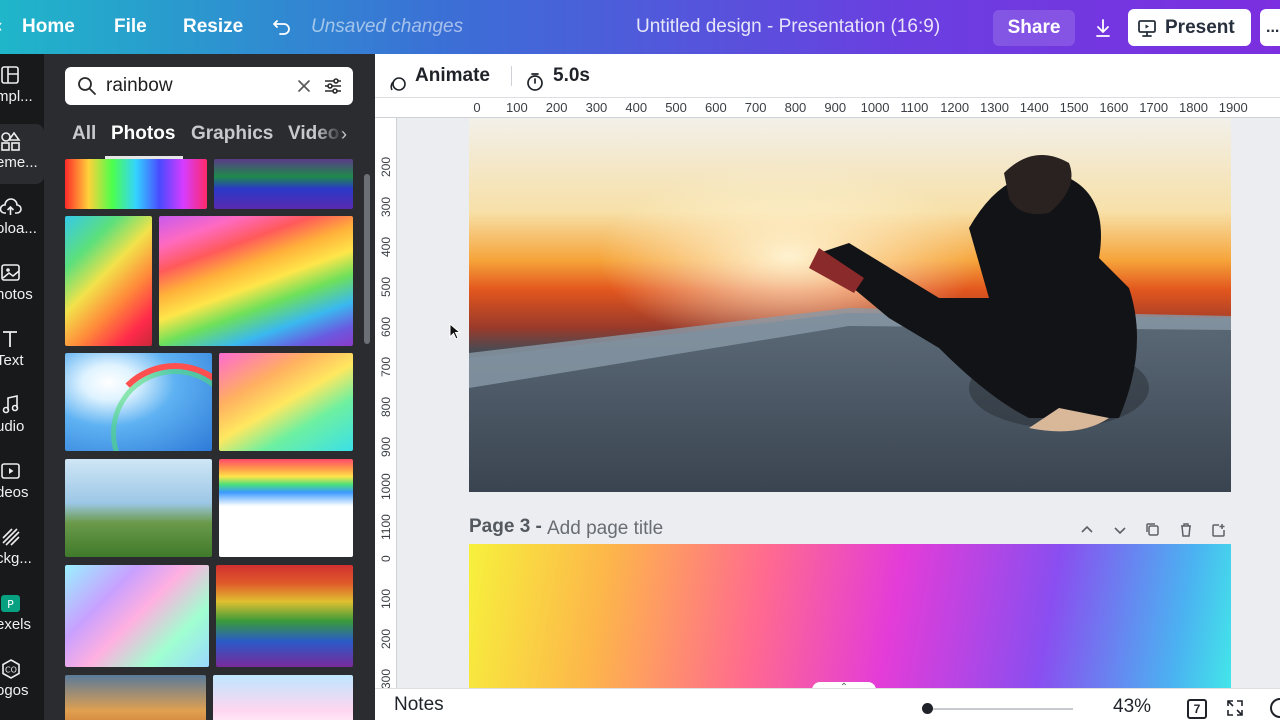 This screenshot has height=720, width=1280. What do you see at coordinates (1103, 28) in the screenshot?
I see `download-icon` at bounding box center [1103, 28].